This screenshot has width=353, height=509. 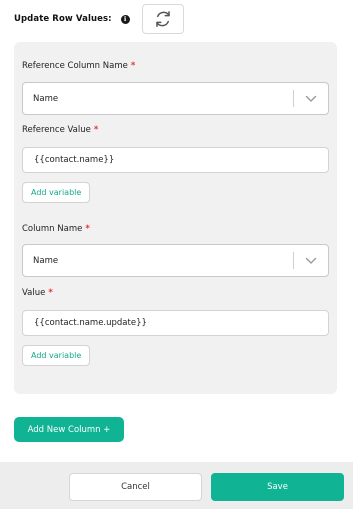 I want to click on value-label: Value *, so click(x=37, y=293).